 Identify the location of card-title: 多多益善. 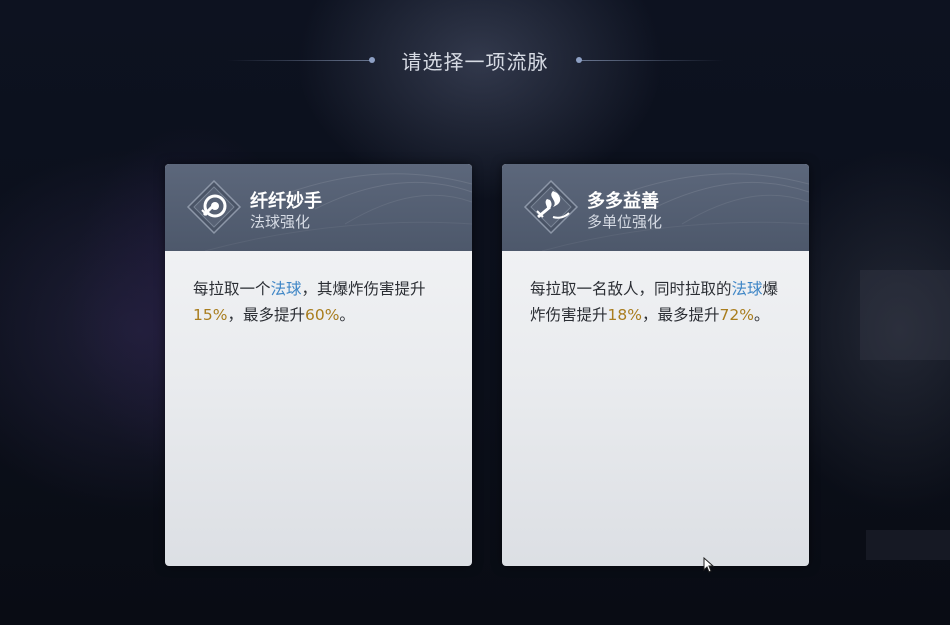
(623, 201).